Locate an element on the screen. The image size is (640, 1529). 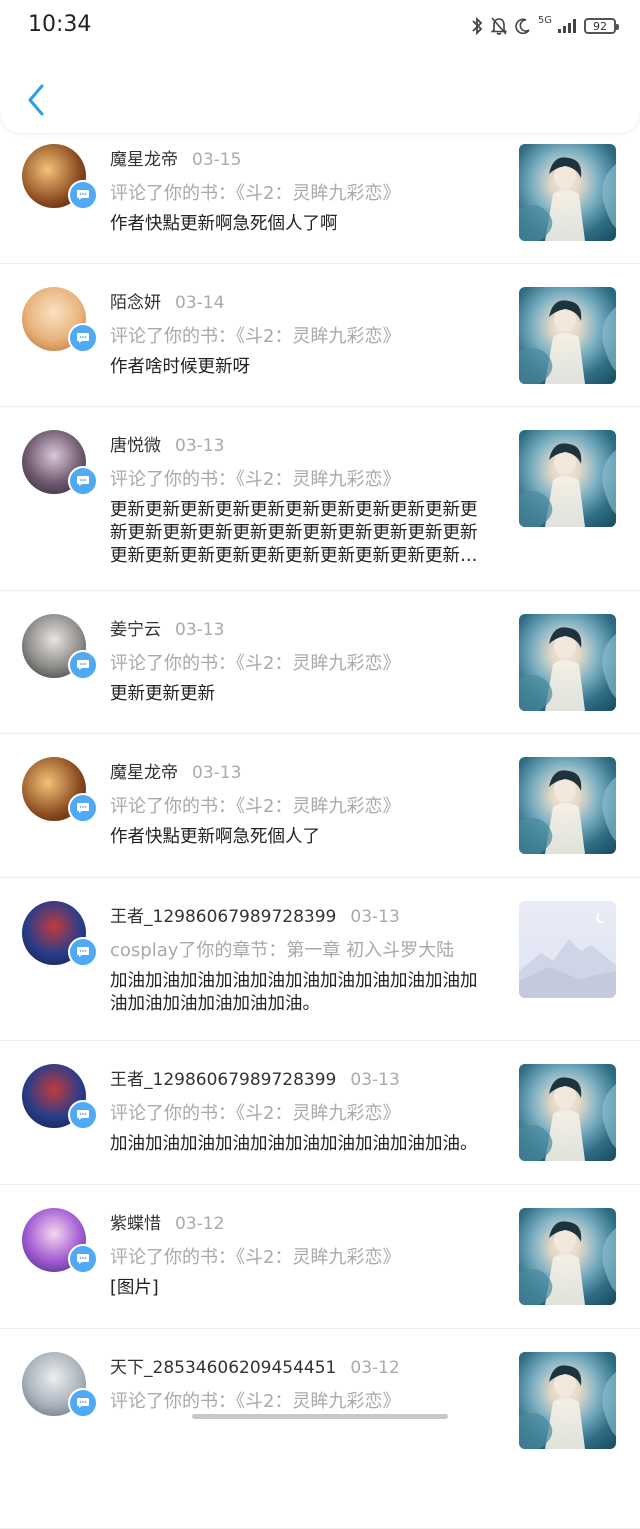
list-item: 姜宁云 03-13 评论了你的书：《斗2：灵眸九彩恋》 更新更新更新 is located at coordinates (320, 662).